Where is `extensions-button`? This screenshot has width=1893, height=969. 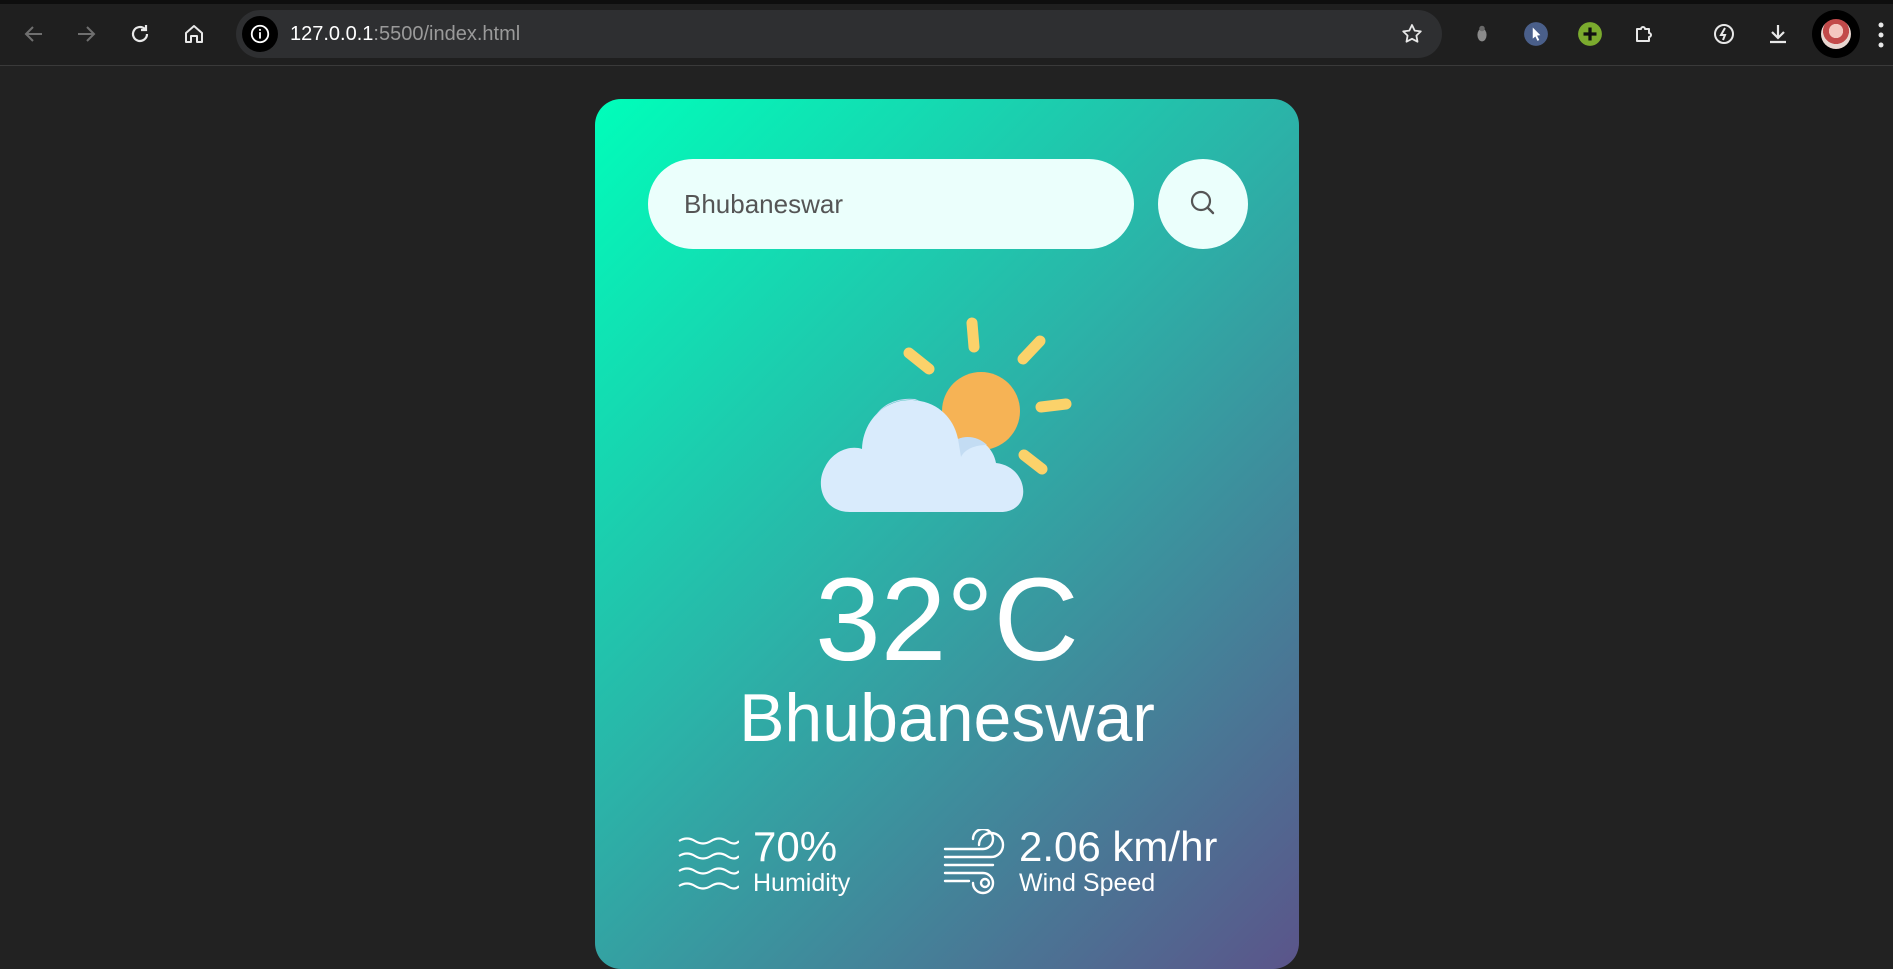
extensions-button is located at coordinates (1644, 34).